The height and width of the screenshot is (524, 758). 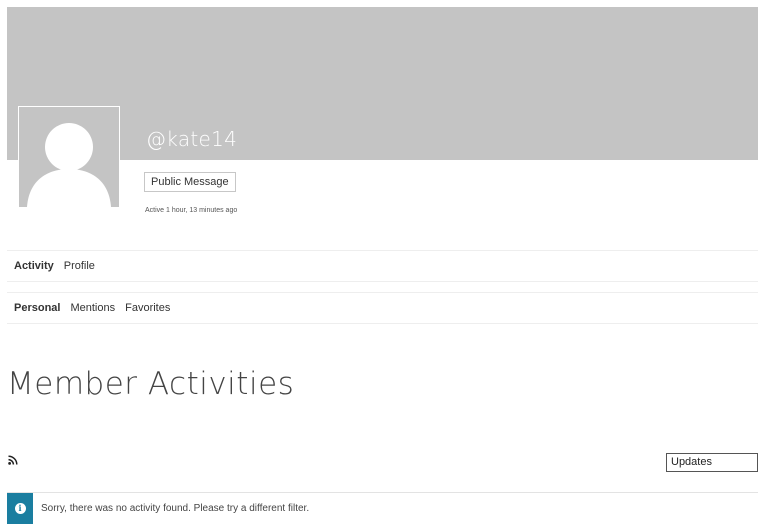 I want to click on profile-username: @kate14, so click(x=192, y=139).